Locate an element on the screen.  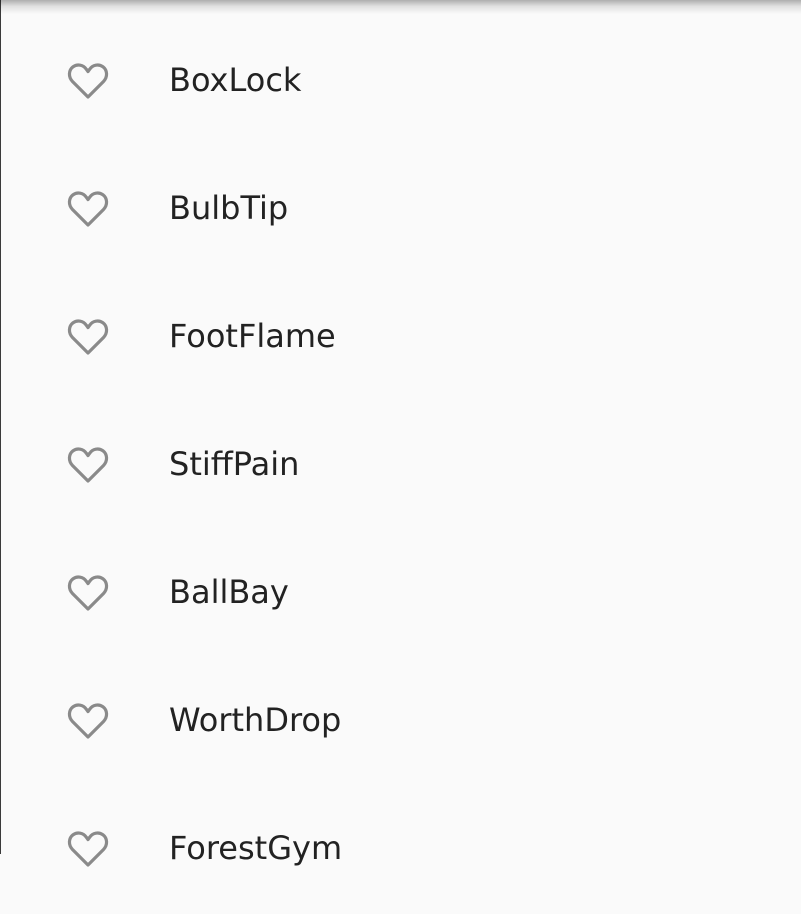
list-item-label: FootFlame is located at coordinates (252, 336).